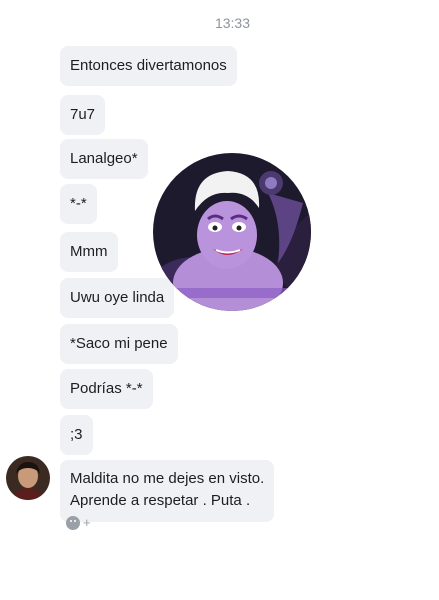 This screenshot has height=600, width=439. I want to click on message-bubble: Podrías *-*, so click(106, 389).